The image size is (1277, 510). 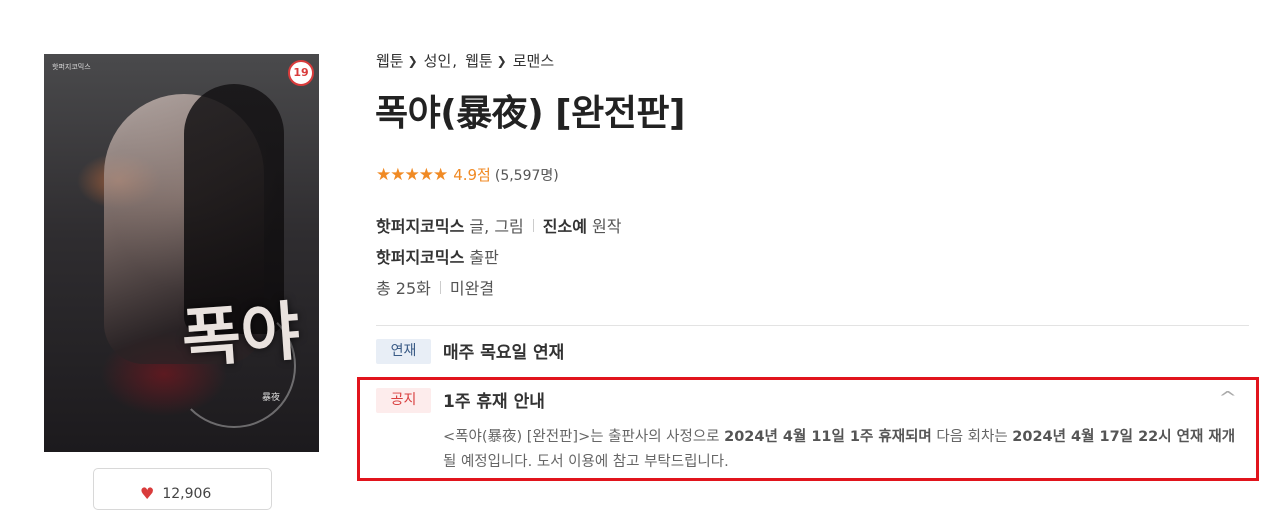 What do you see at coordinates (420, 225) in the screenshot?
I see `author-link: 핫퍼지코믹스` at bounding box center [420, 225].